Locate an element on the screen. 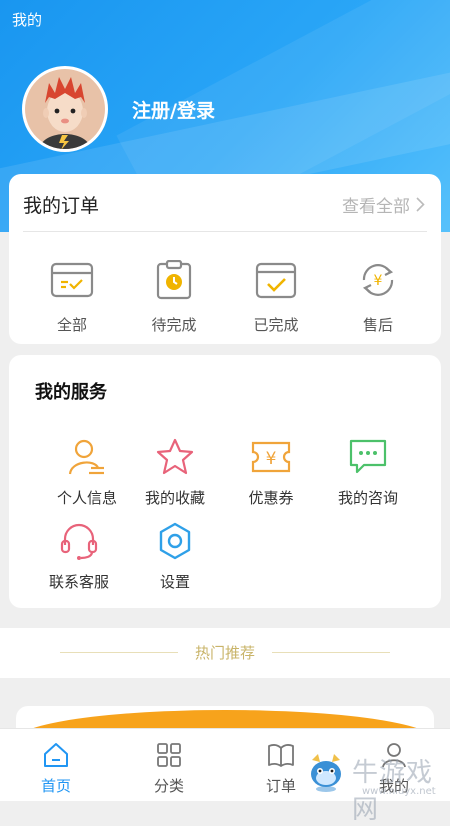 This screenshot has height=826, width=450. service-coupons: ¥ 优惠券 is located at coordinates (271, 472).